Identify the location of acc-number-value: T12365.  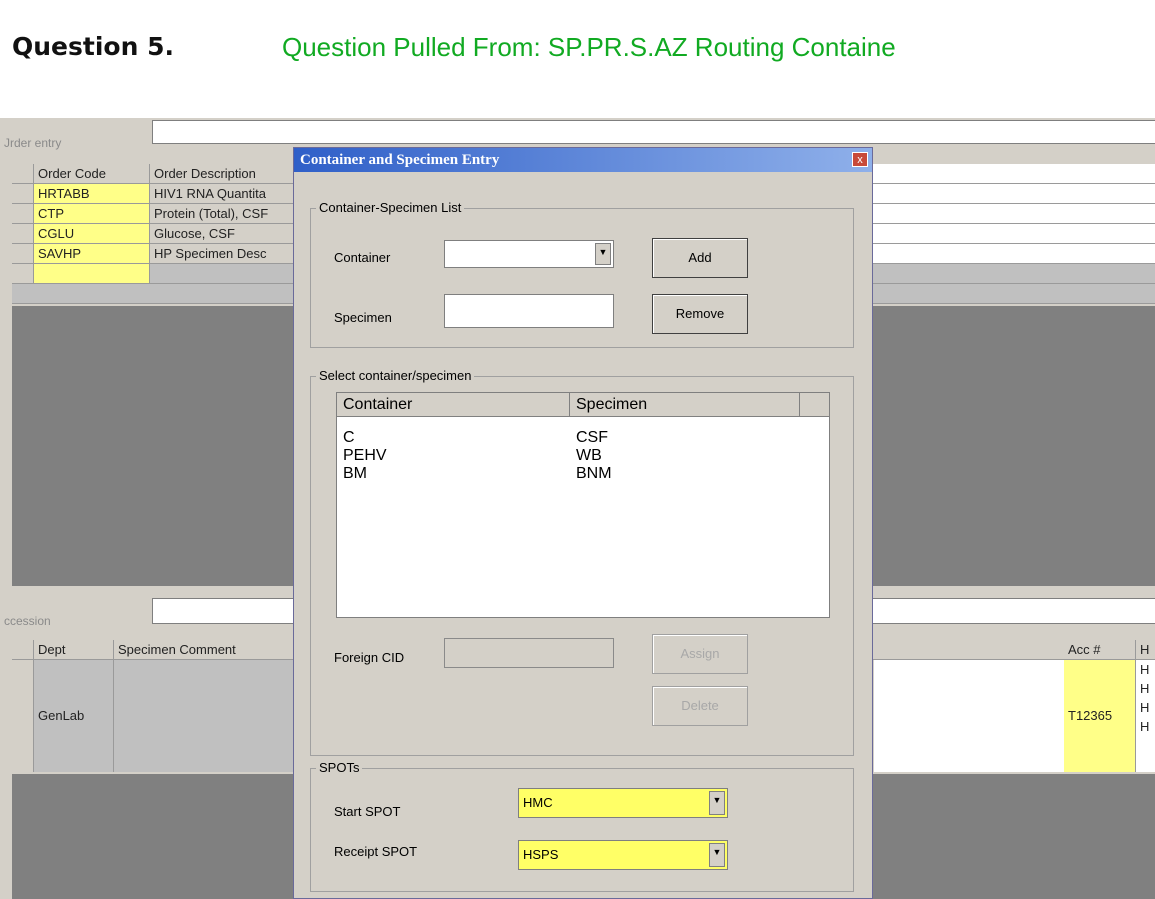
(1090, 715).